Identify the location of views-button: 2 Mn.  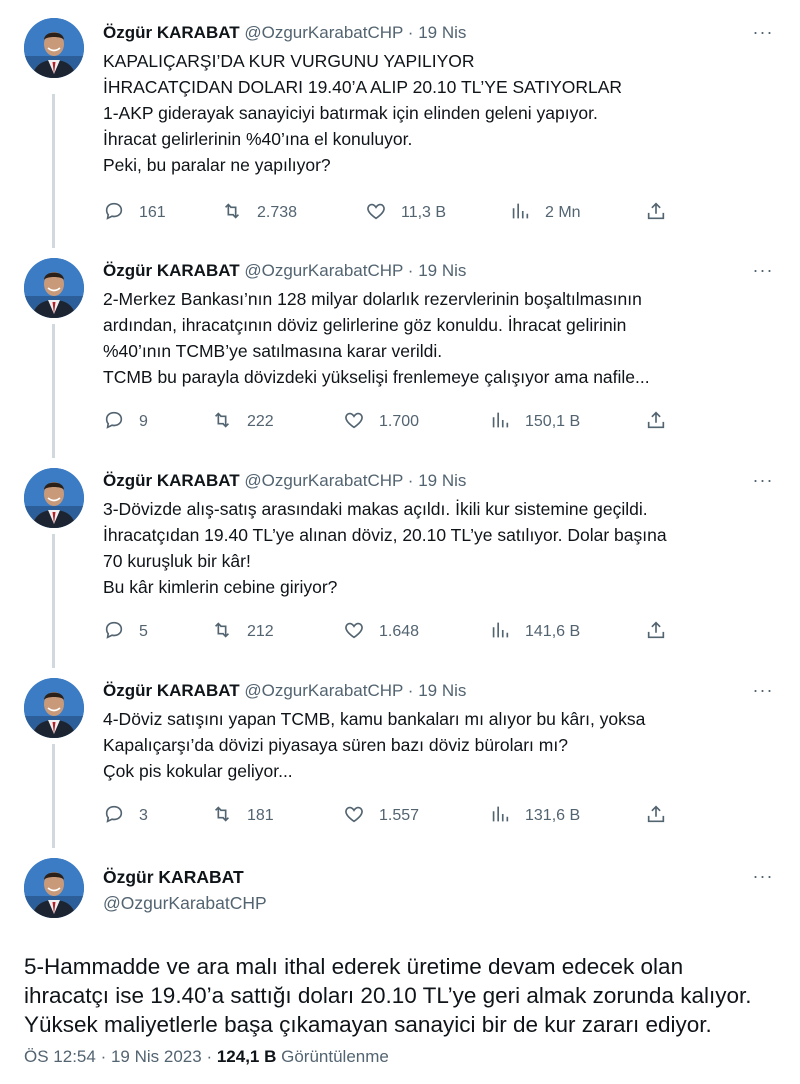
(545, 213).